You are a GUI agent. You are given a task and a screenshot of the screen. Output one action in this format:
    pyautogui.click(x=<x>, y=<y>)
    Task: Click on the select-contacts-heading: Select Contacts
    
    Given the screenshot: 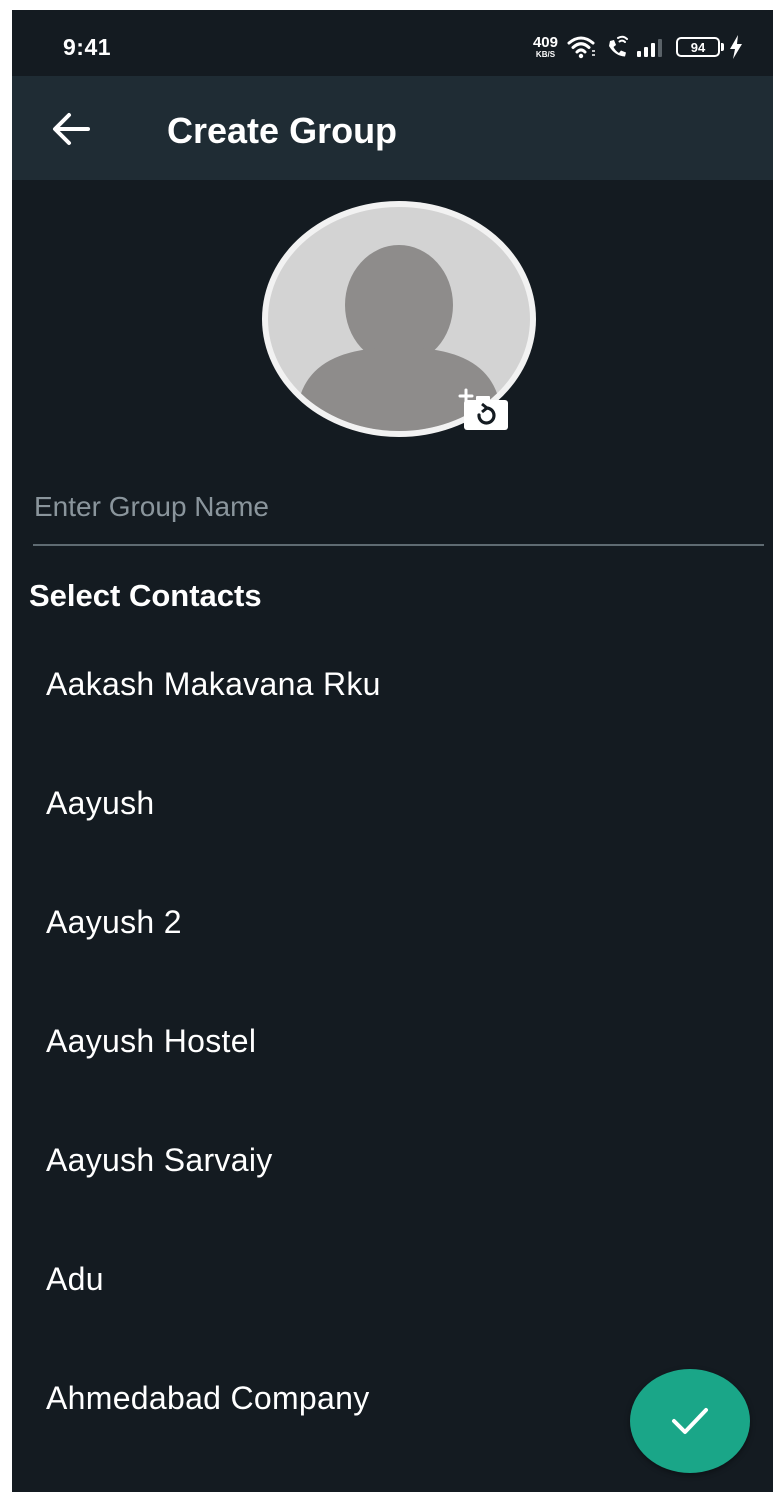 What is the action you would take?
    pyautogui.click(x=145, y=595)
    